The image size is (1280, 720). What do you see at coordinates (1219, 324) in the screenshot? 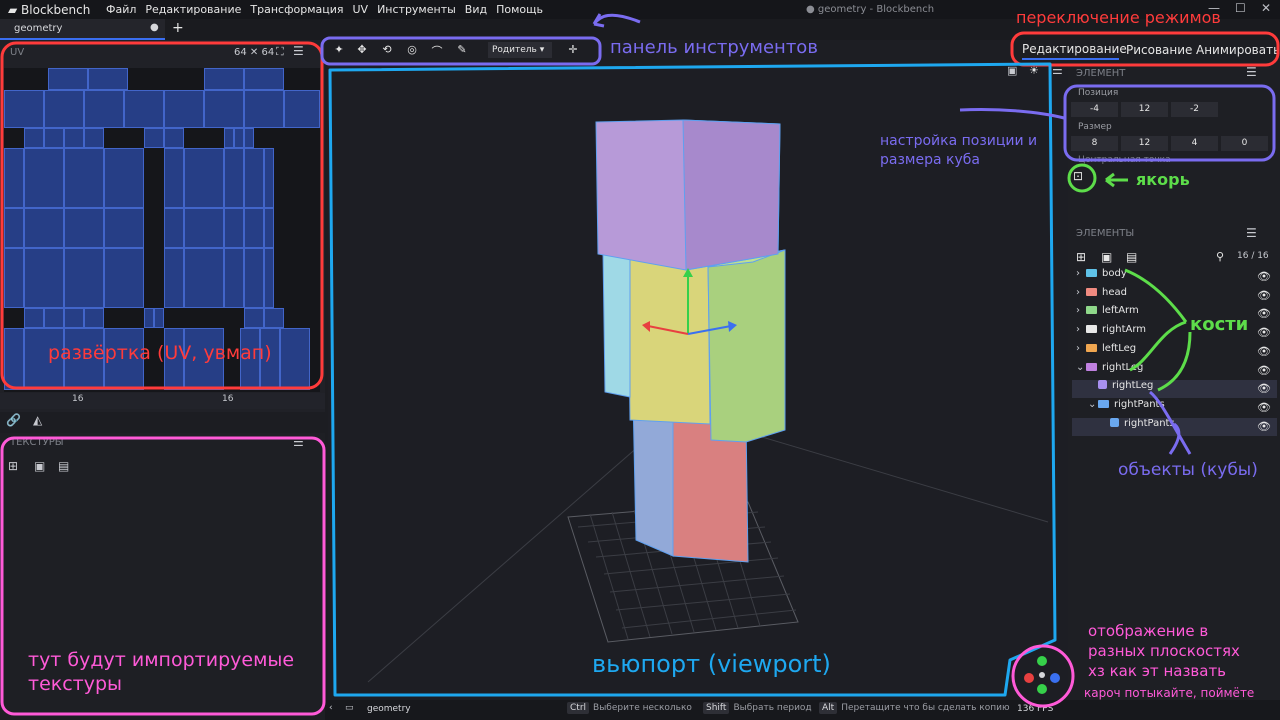
I see `annotation-bones: кости` at bounding box center [1219, 324].